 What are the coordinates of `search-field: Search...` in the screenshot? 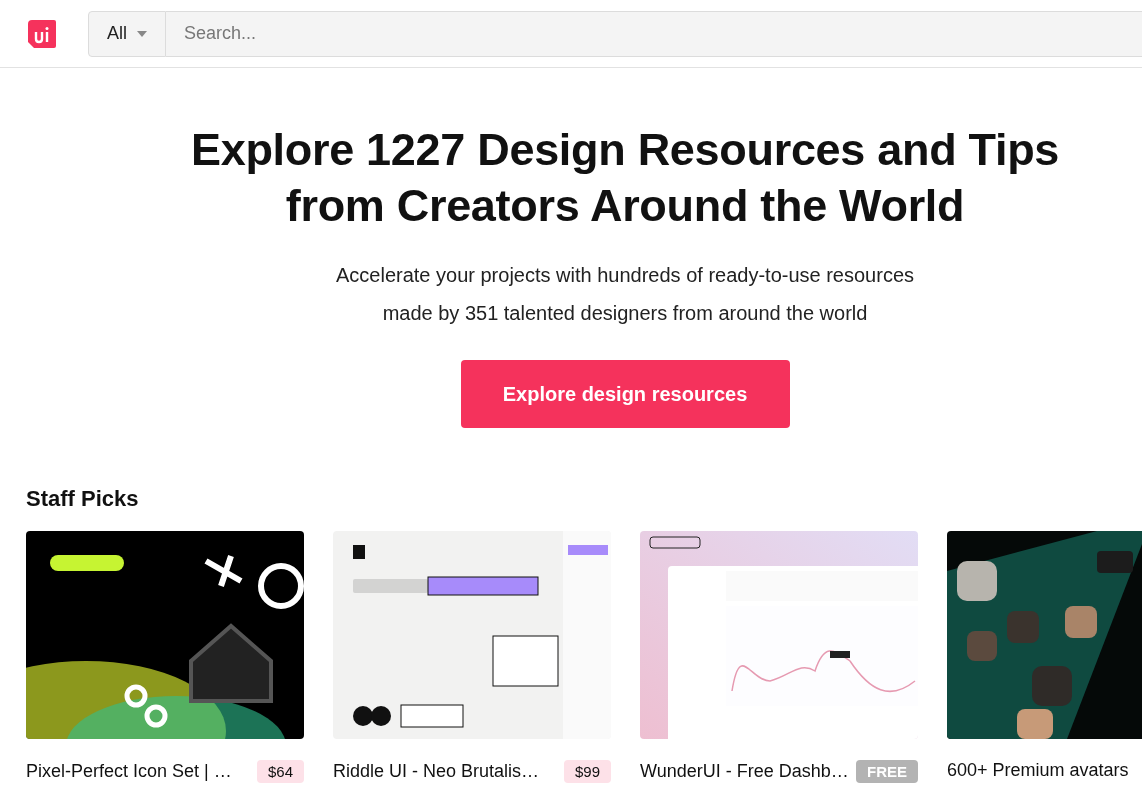 It's located at (654, 33).